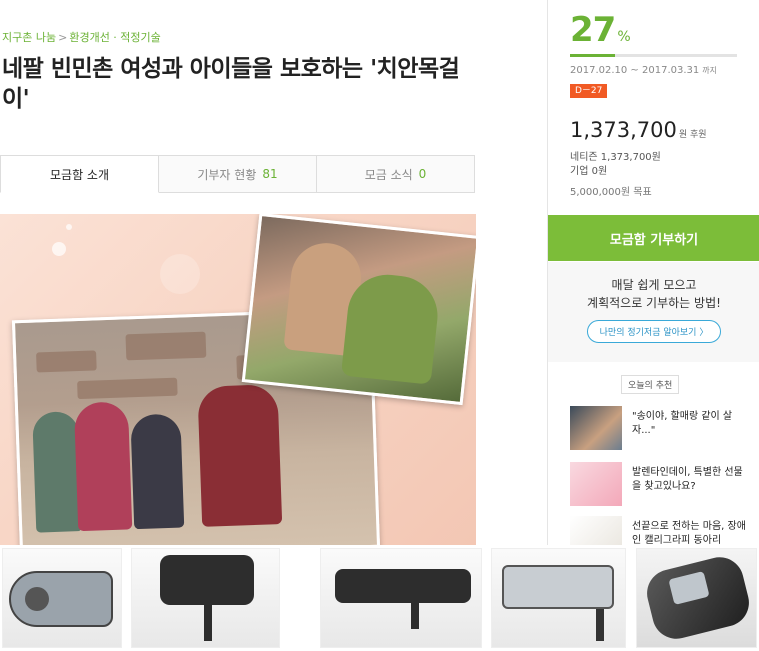  Describe the element at coordinates (611, 192) in the screenshot. I see `goal-amount: 5,000,000원 목표` at that location.